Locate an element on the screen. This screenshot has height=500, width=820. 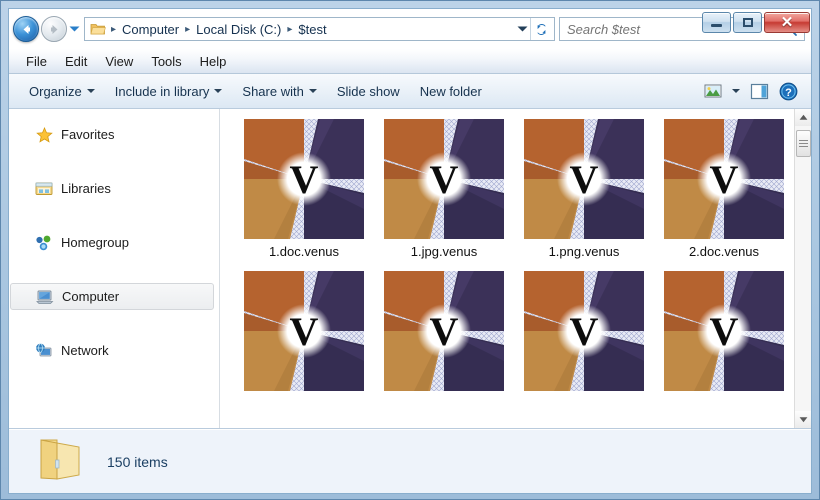
scroll-thumb is located at coordinates (803, 143).